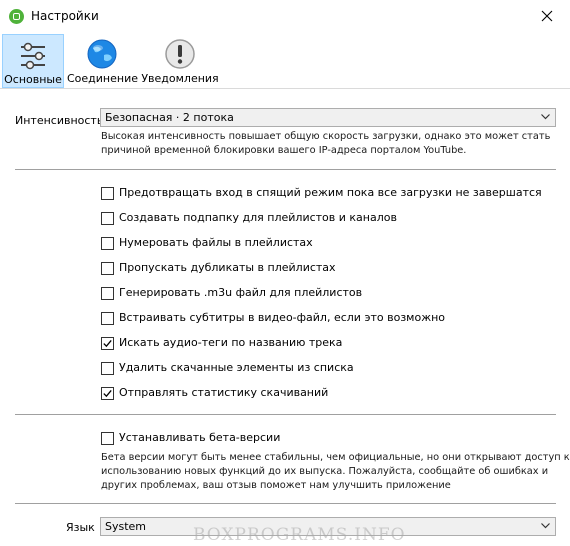  I want to click on tab-general: Основные, so click(33, 61).